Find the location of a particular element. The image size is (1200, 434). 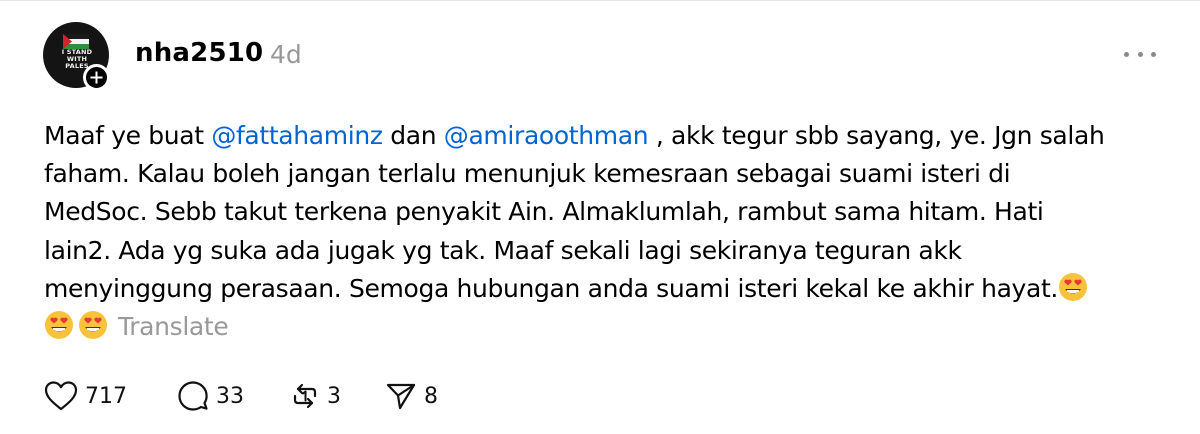

author-avatar: I STAND WITH PALES is located at coordinates (78, 57).